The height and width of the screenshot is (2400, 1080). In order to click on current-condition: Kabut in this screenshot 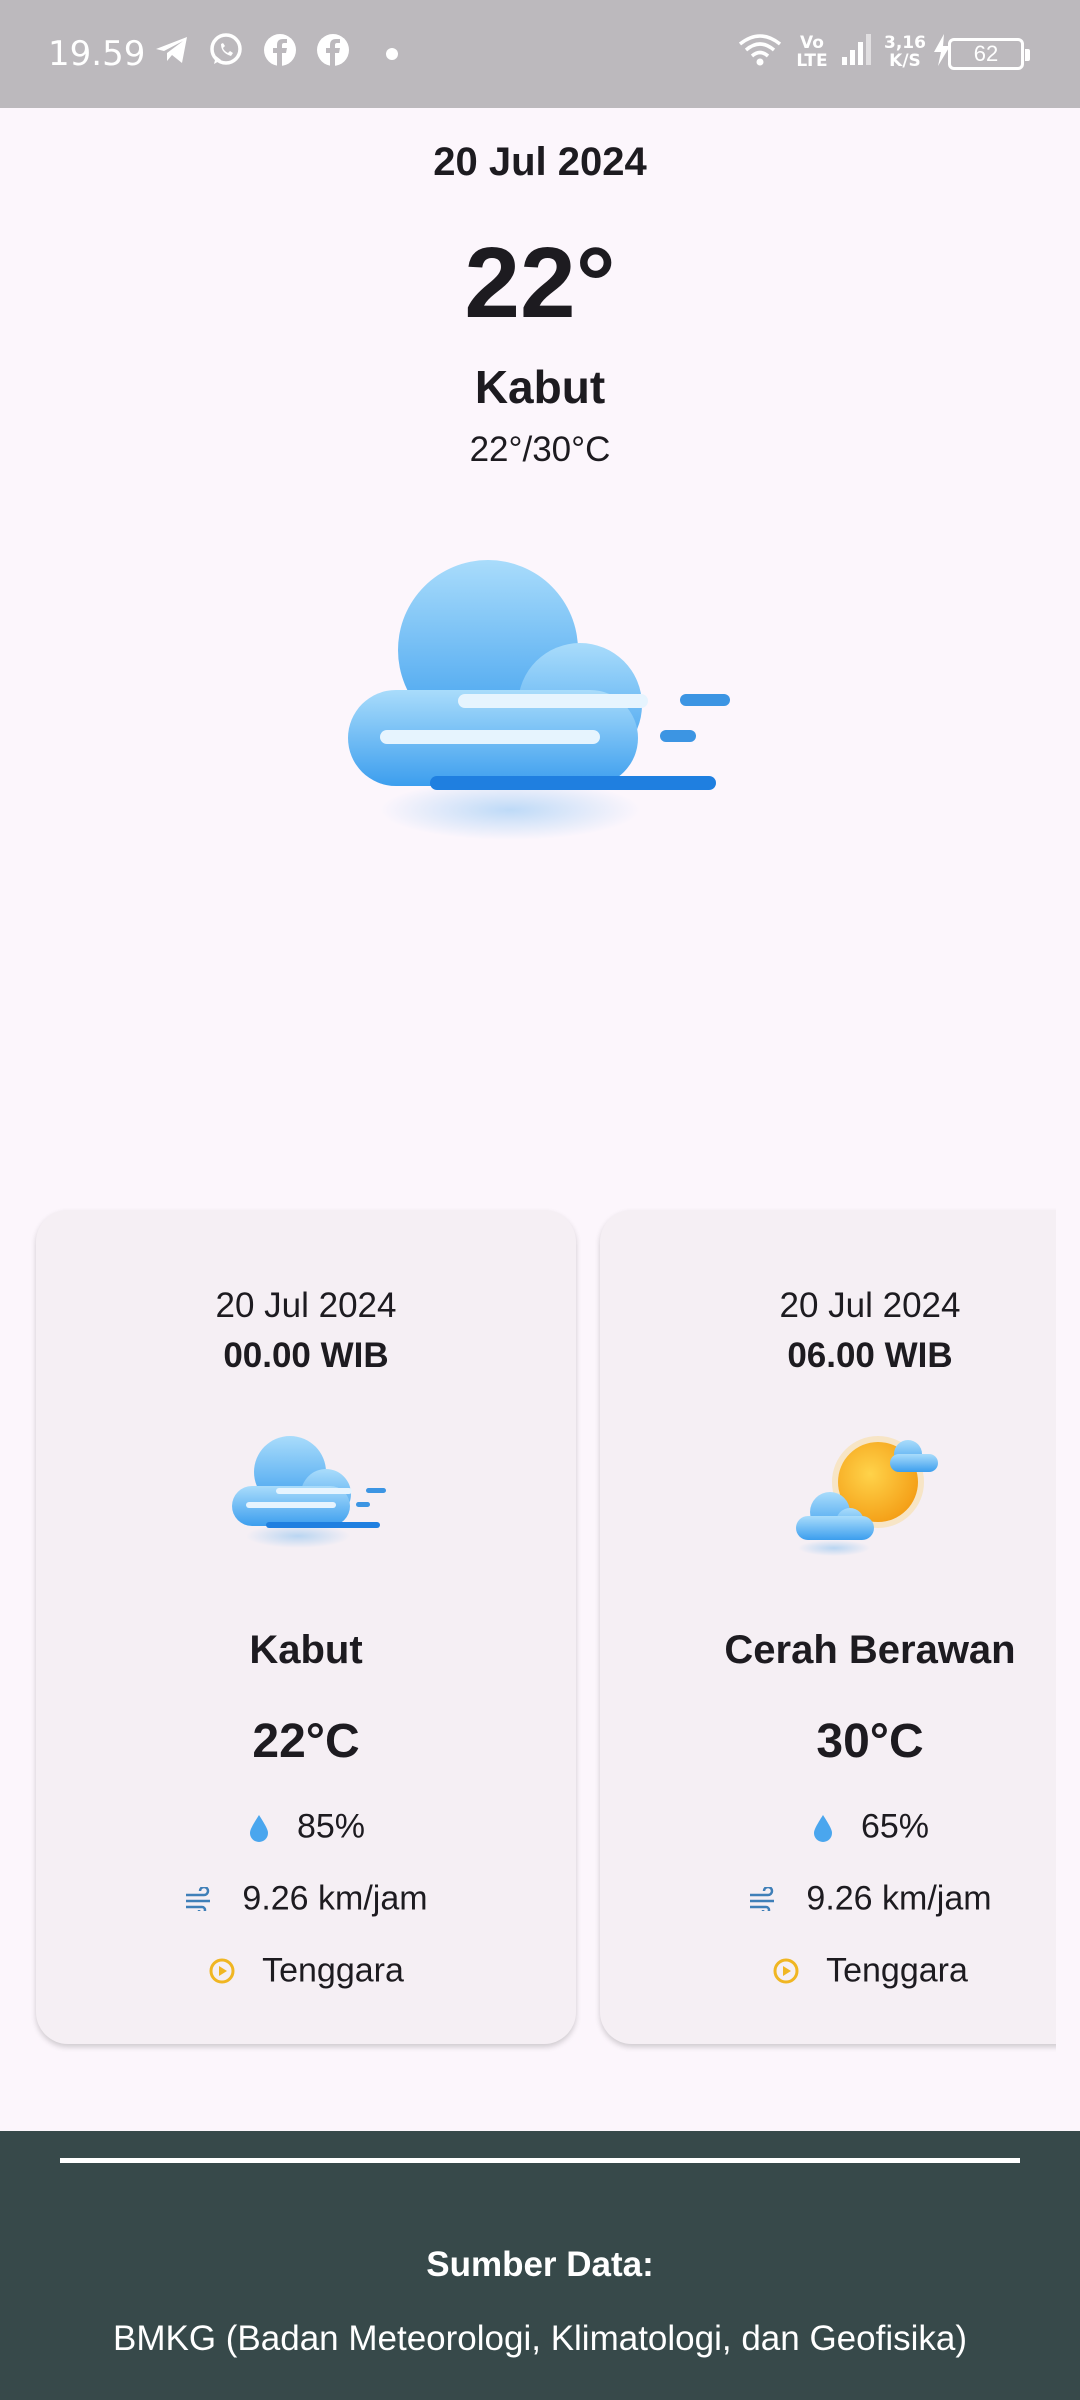, I will do `click(540, 387)`.